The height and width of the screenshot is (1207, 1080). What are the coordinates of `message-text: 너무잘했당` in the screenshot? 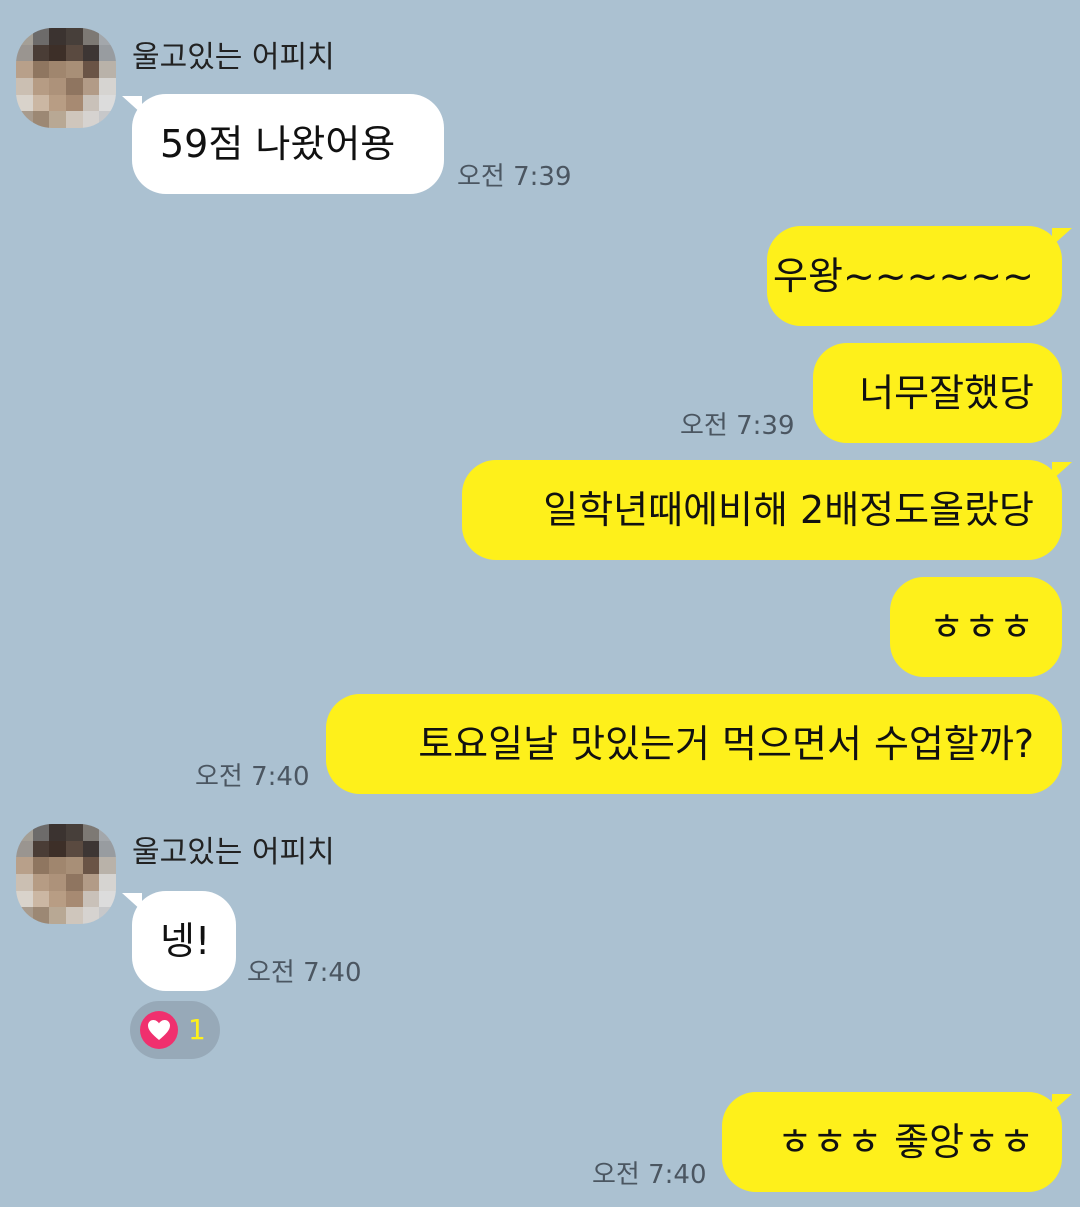 It's located at (946, 393).